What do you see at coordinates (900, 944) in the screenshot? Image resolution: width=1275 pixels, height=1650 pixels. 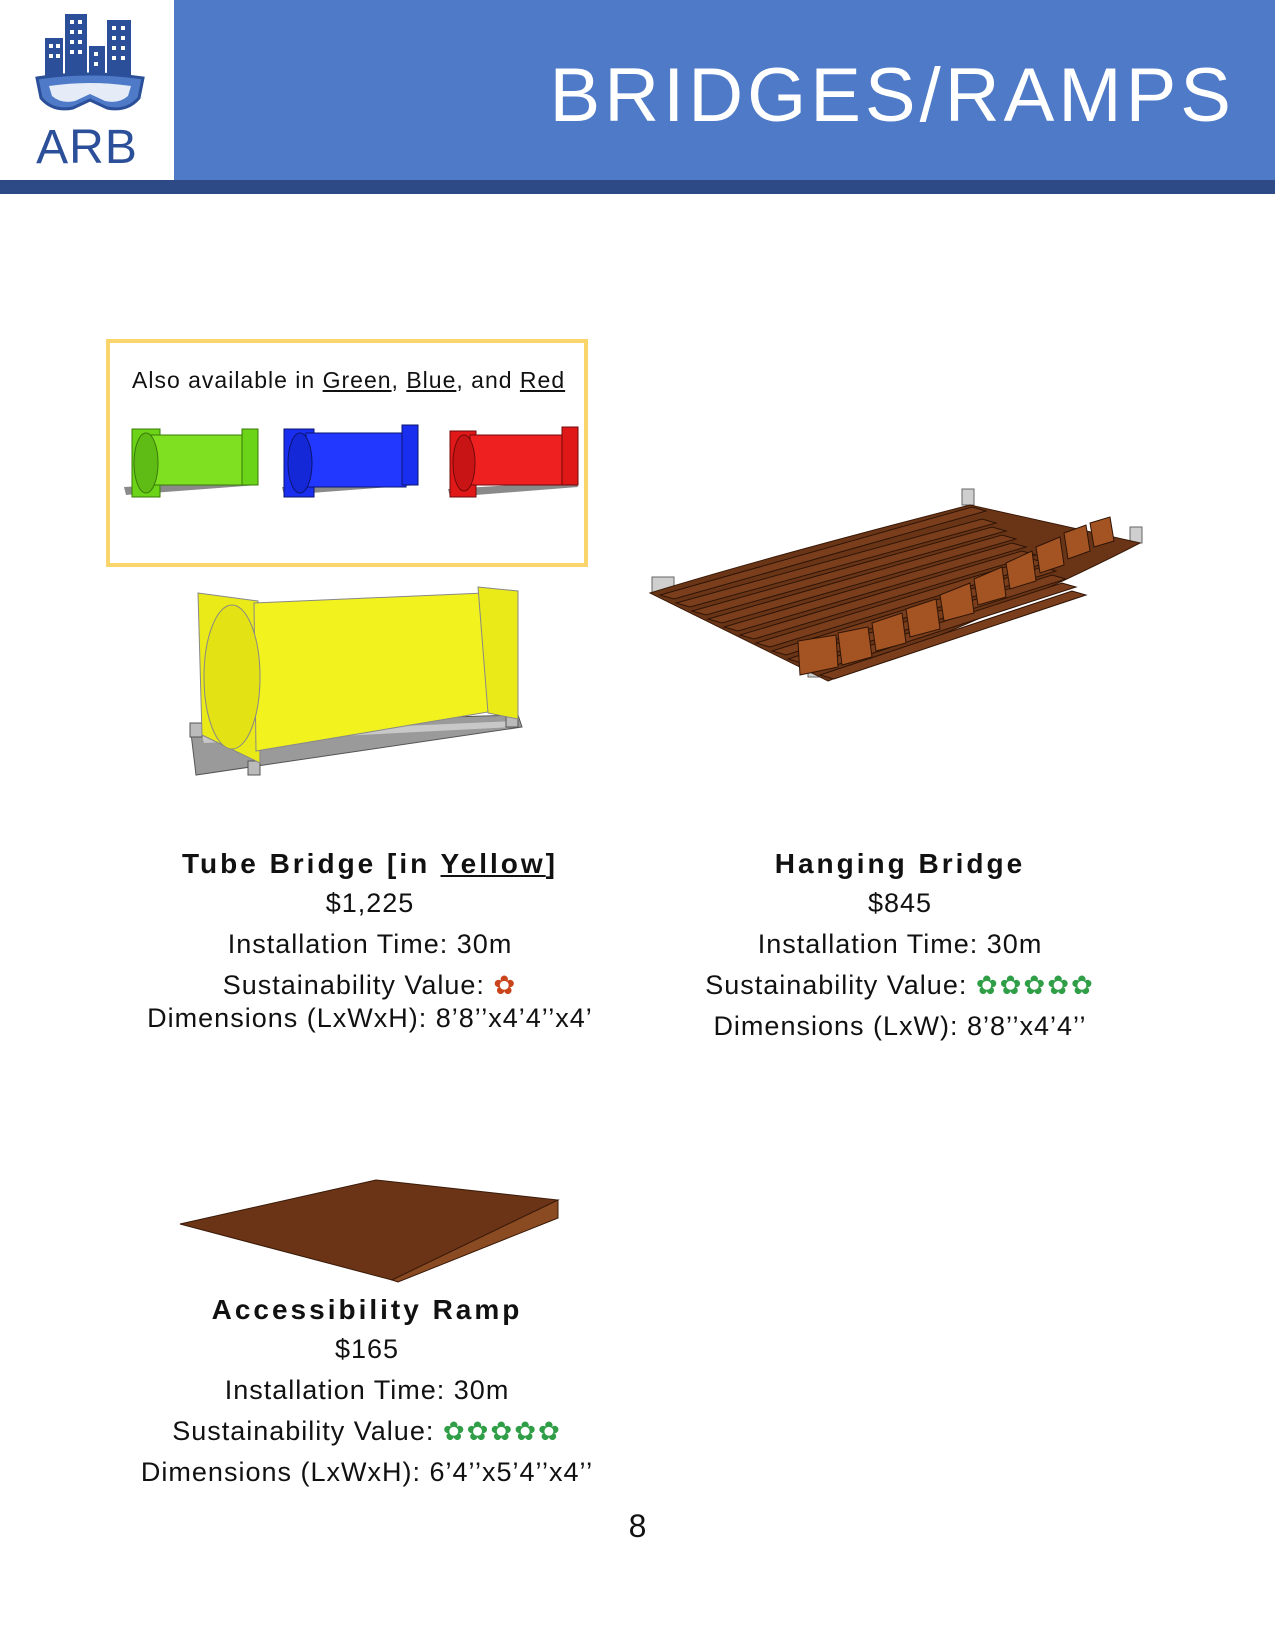 I see `hanging-bridge-install-time: Installation Time: 30m` at bounding box center [900, 944].